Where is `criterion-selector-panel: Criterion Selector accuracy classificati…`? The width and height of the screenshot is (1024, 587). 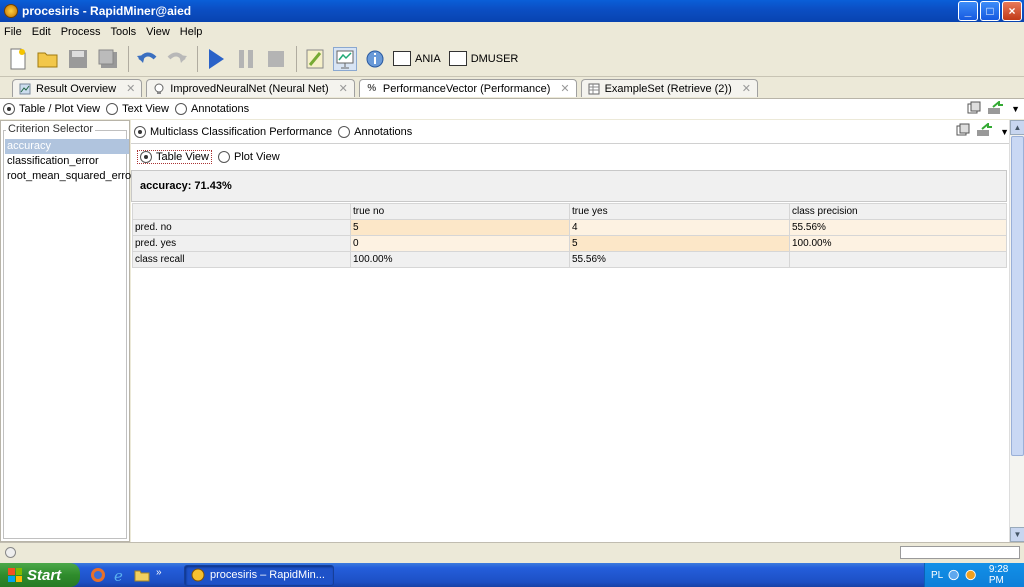
criterion-selector-panel: Criterion Selector accuracy classificati… is located at coordinates (67, 331).